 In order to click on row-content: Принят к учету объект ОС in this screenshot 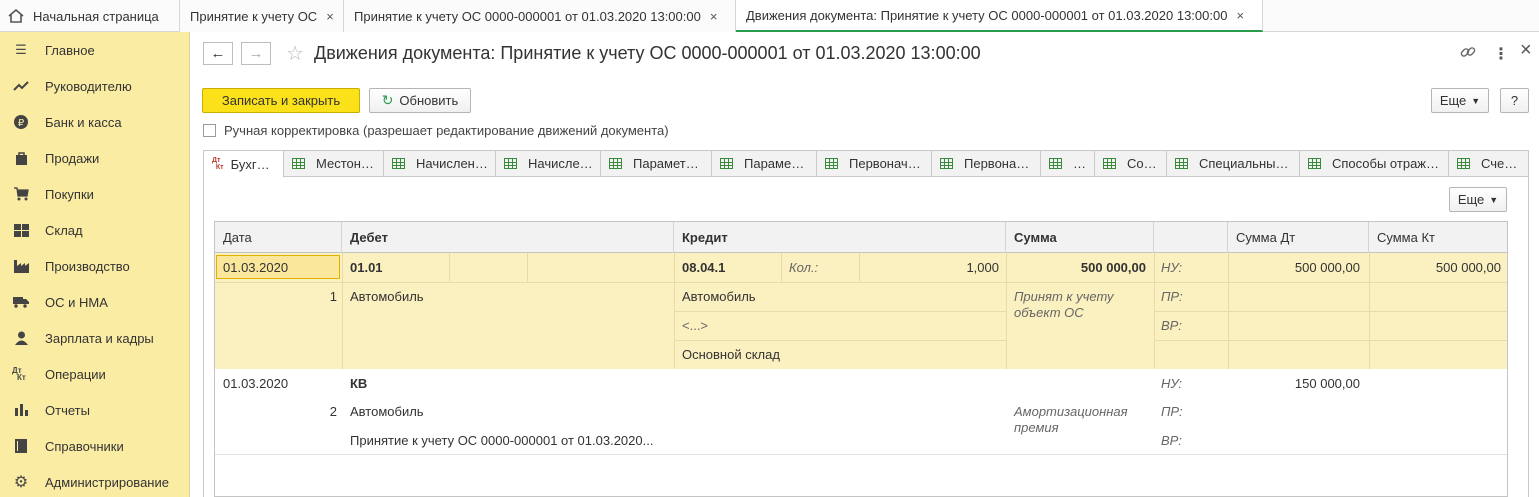, I will do `click(1064, 304)`.